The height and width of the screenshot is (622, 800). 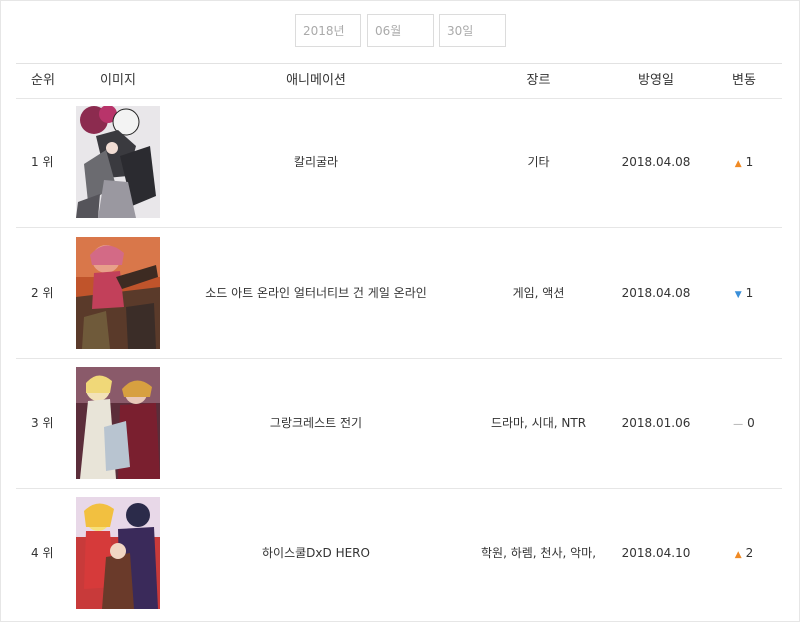 I want to click on rank-change: ▲ 2, so click(x=744, y=553).